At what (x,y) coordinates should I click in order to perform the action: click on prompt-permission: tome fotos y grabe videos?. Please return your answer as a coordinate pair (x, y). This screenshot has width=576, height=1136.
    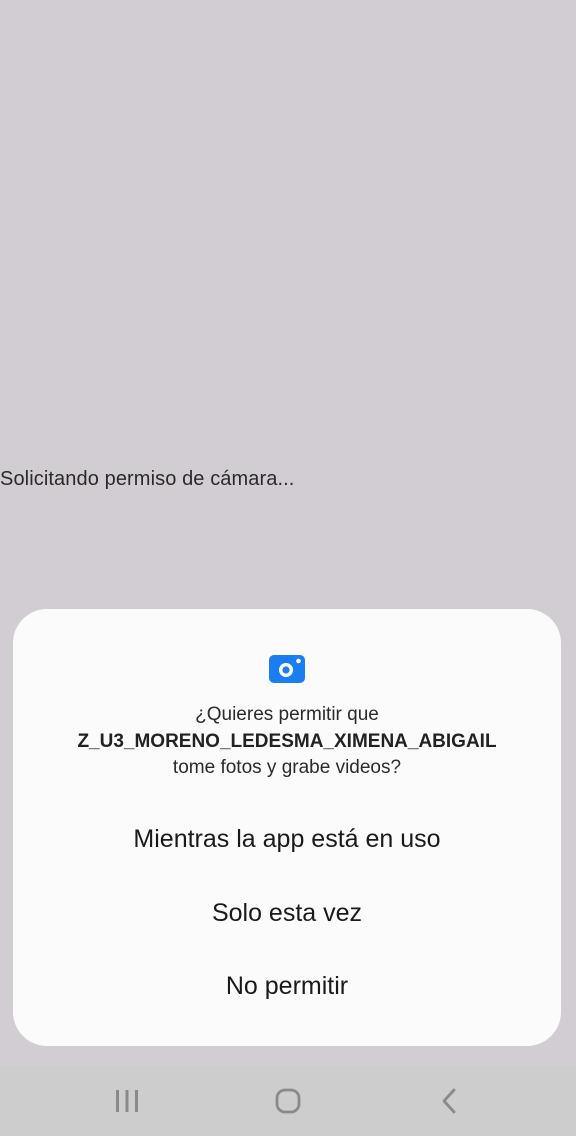
    Looking at the image, I should click on (287, 767).